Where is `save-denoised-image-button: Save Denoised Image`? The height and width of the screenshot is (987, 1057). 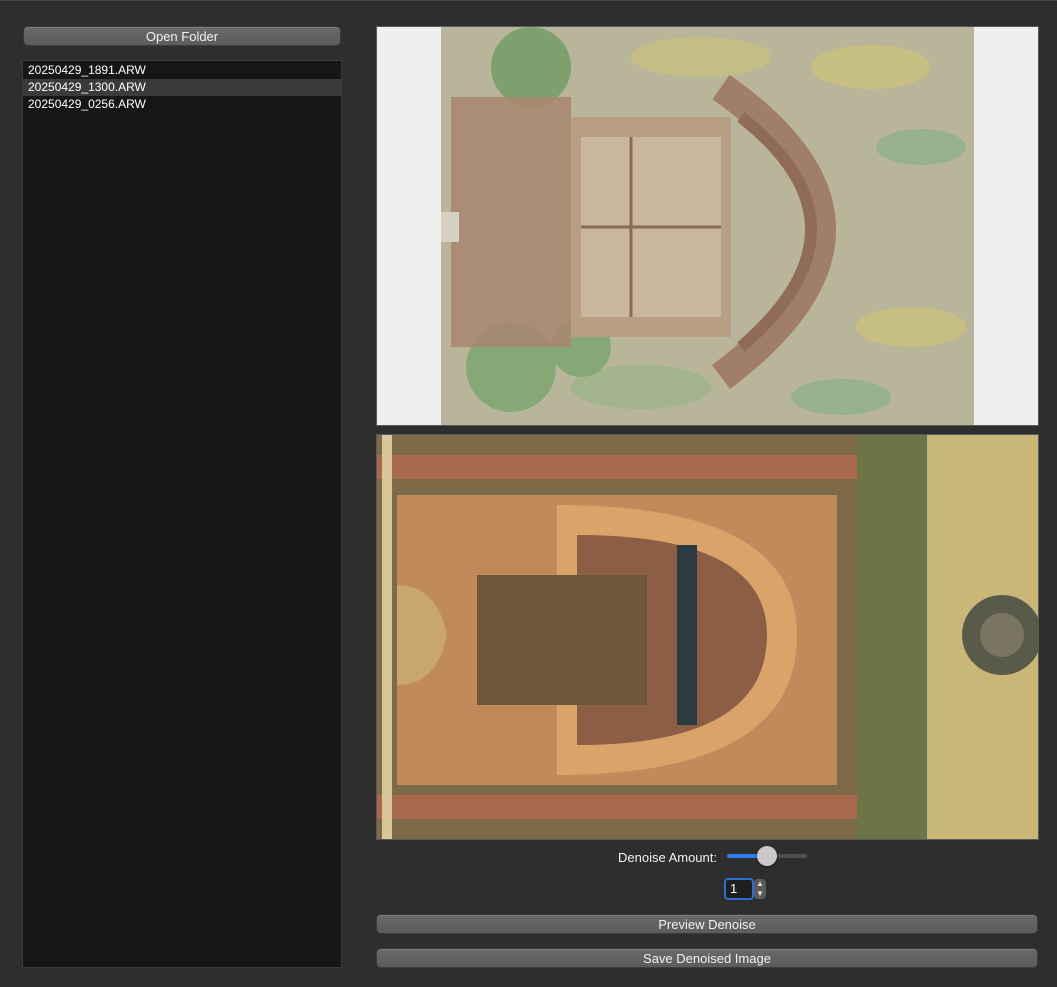
save-denoised-image-button: Save Denoised Image is located at coordinates (707, 958).